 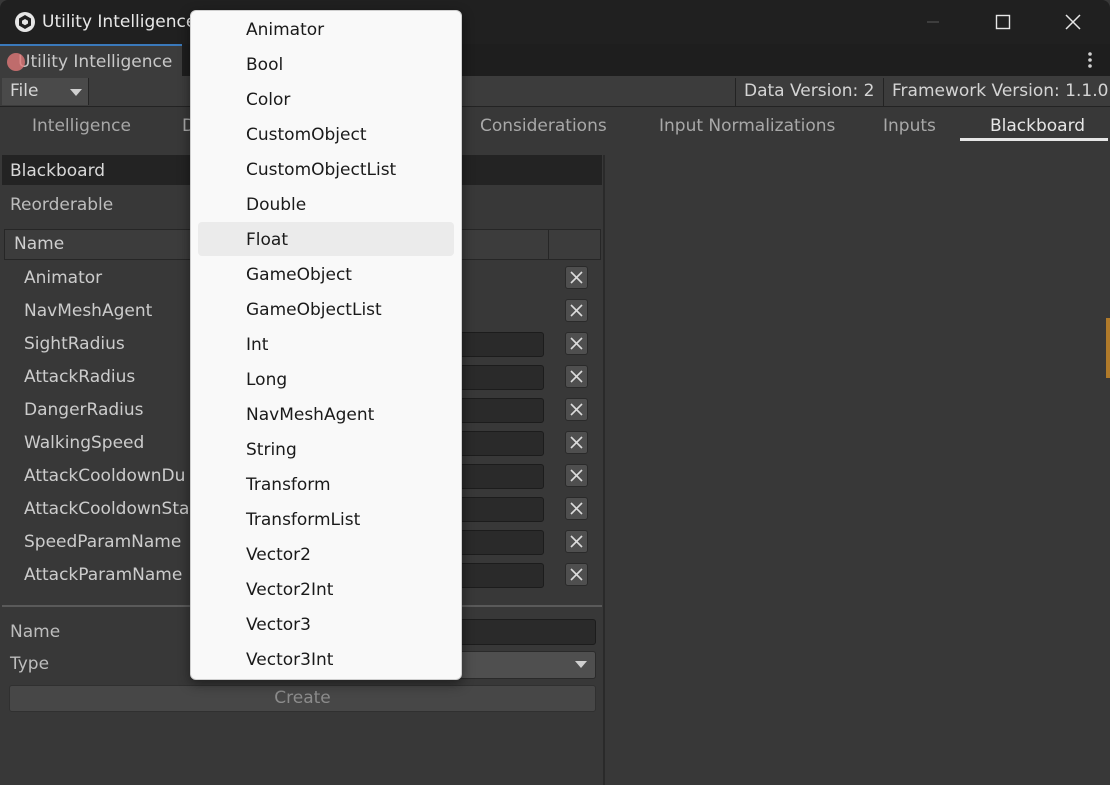 I want to click on variable-name: WalkingSpeed, so click(x=84, y=443).